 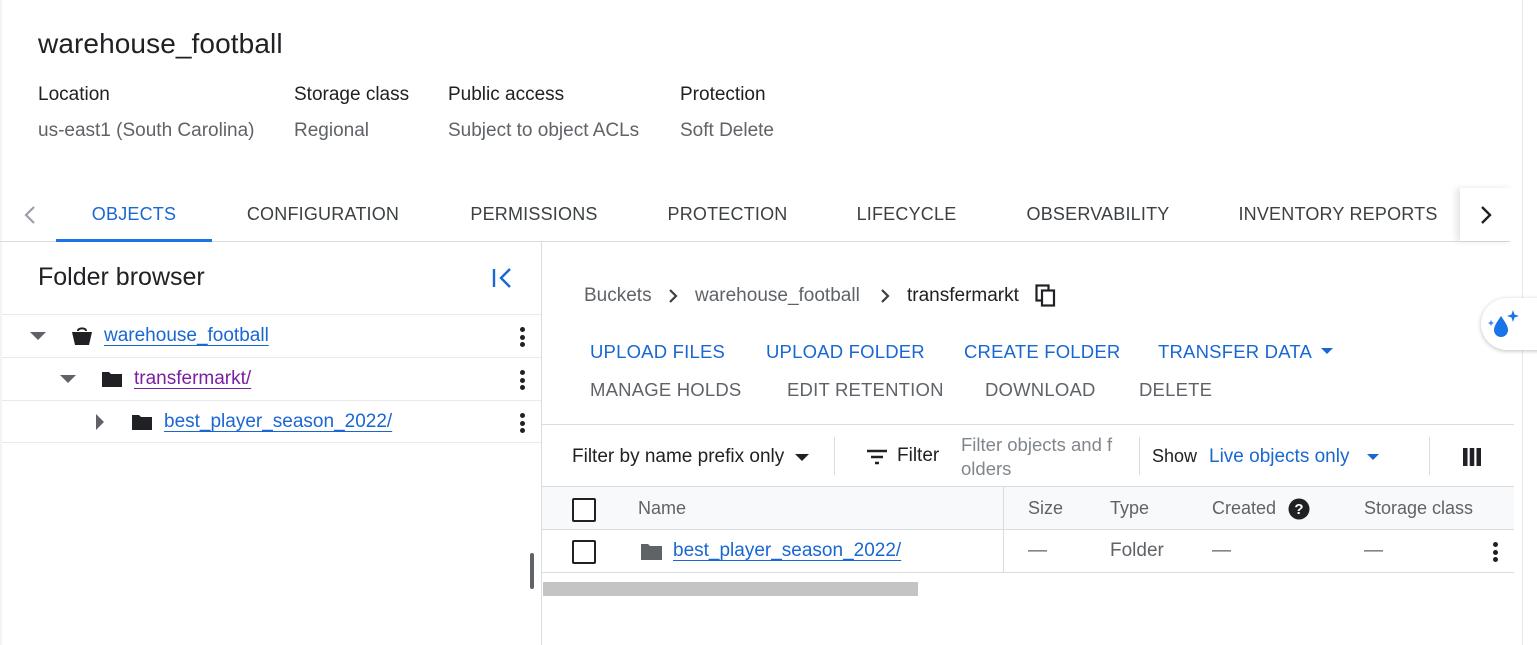 What do you see at coordinates (331, 130) in the screenshot?
I see `storage-class-value: Regional` at bounding box center [331, 130].